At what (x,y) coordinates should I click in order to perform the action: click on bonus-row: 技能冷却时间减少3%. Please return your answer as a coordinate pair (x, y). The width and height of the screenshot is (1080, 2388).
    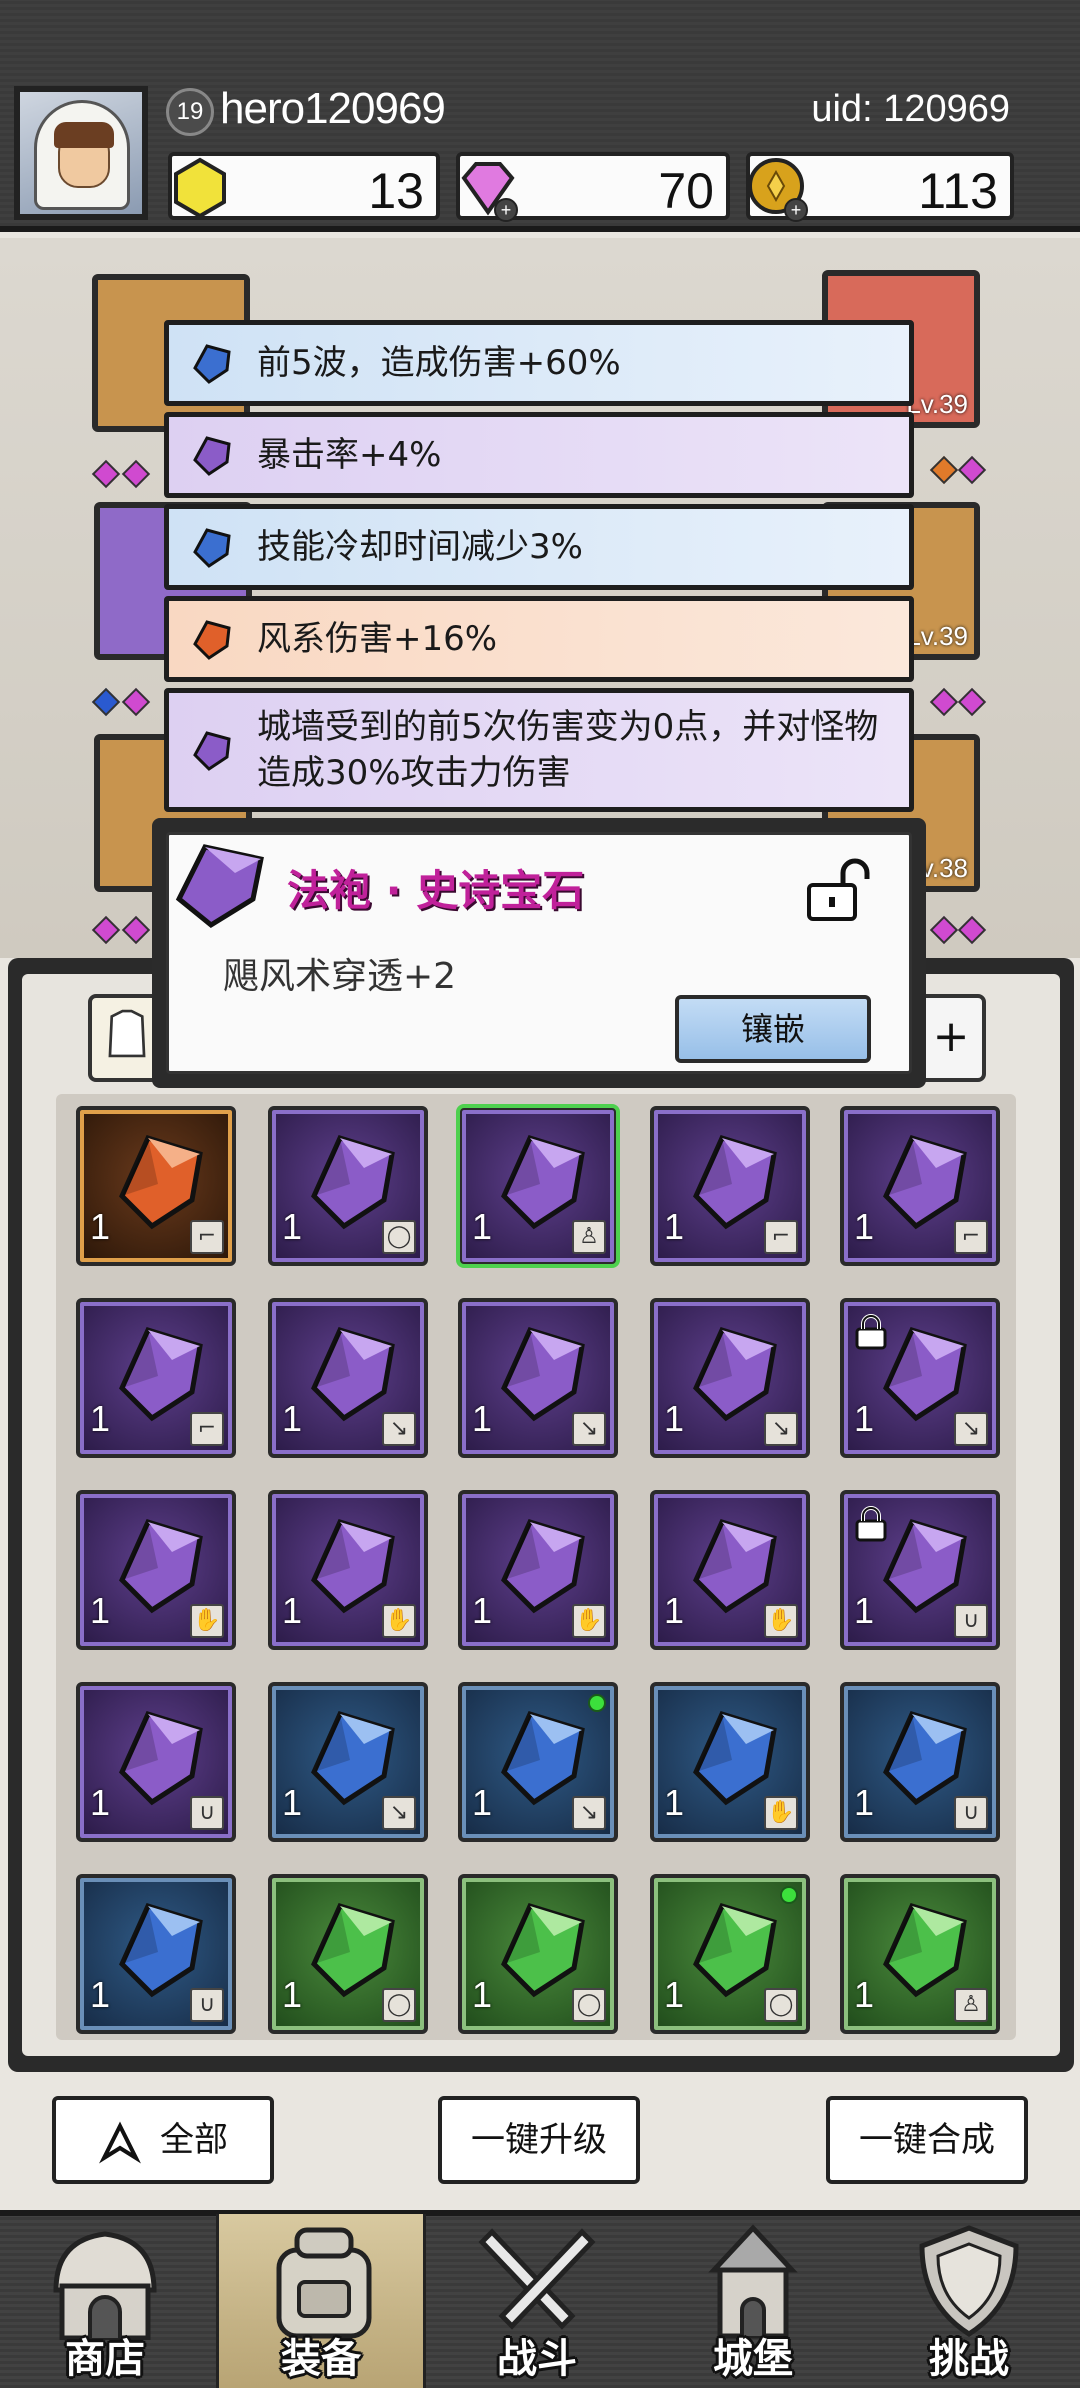
    Looking at the image, I should click on (539, 547).